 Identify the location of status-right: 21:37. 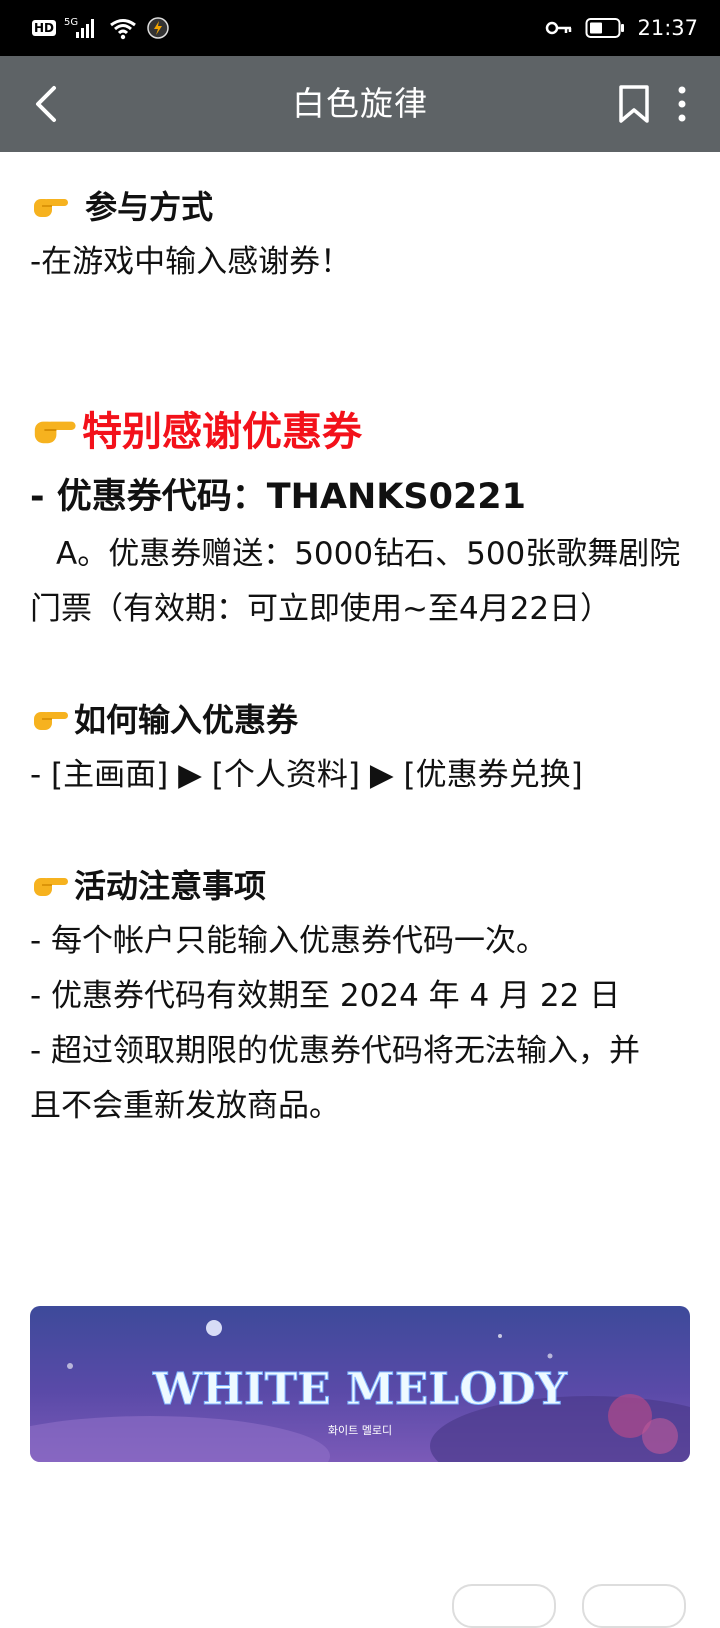
(621, 28).